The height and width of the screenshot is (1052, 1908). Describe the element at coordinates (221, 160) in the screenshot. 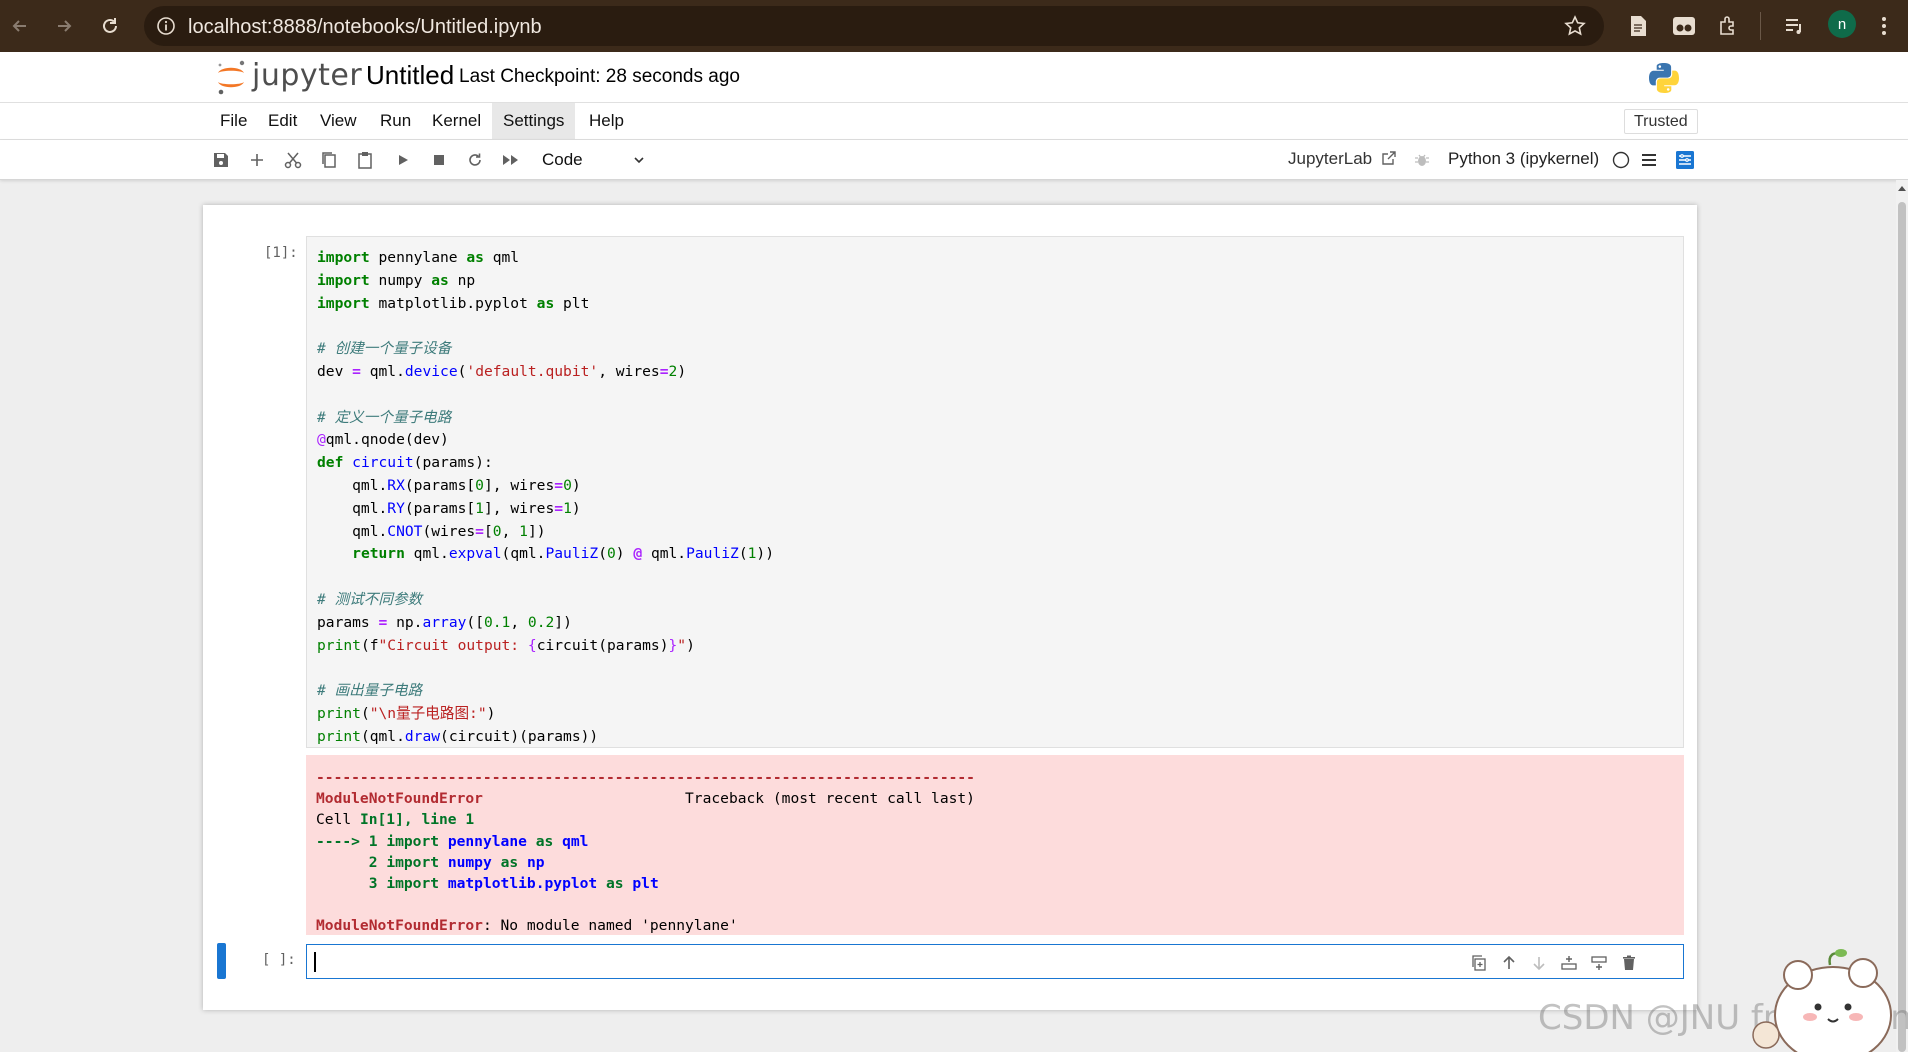

I see `save-icon` at that location.